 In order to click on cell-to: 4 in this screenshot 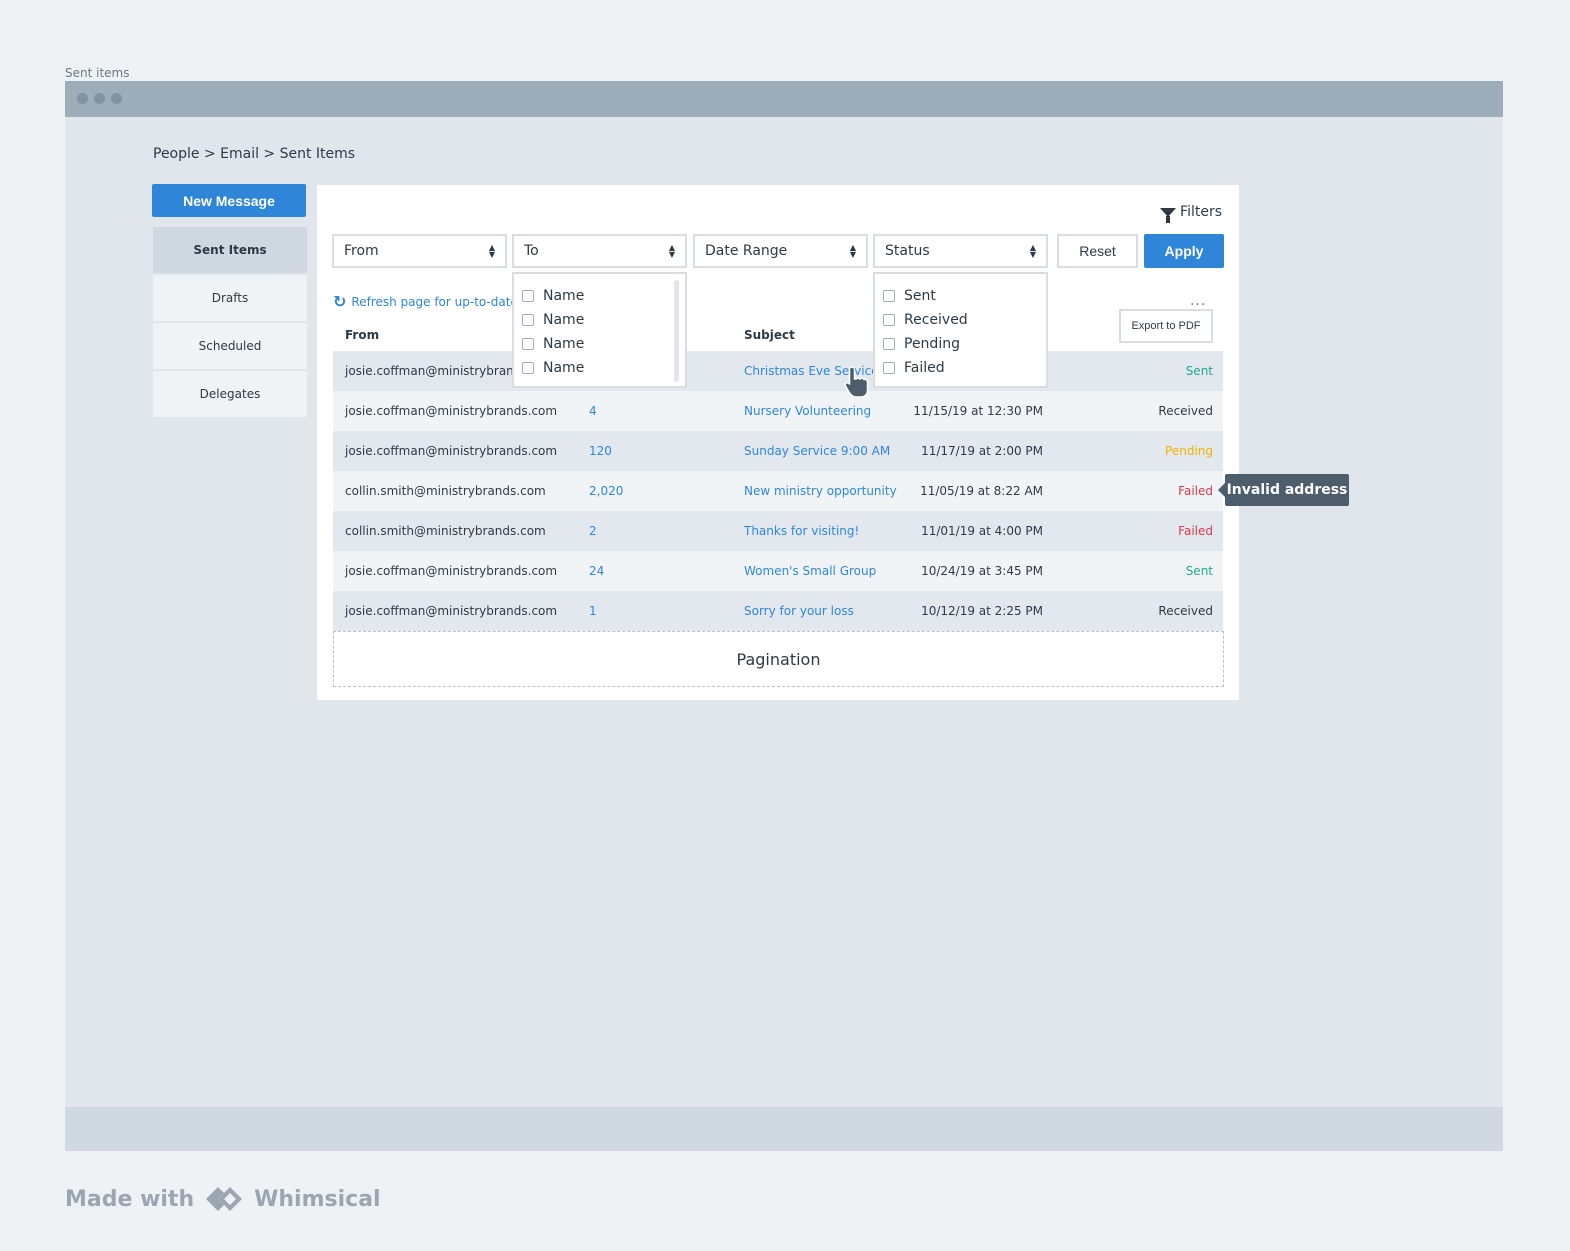, I will do `click(593, 411)`.